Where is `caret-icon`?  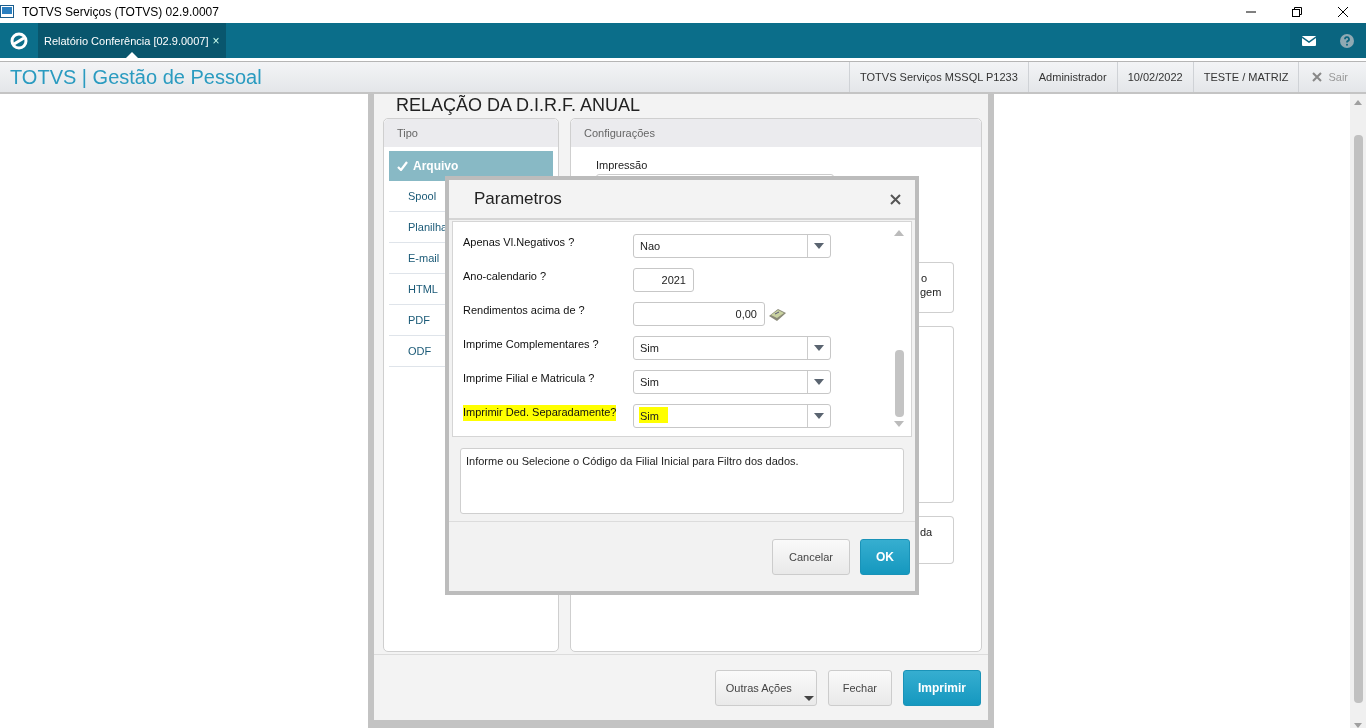
caret-icon is located at coordinates (808, 698).